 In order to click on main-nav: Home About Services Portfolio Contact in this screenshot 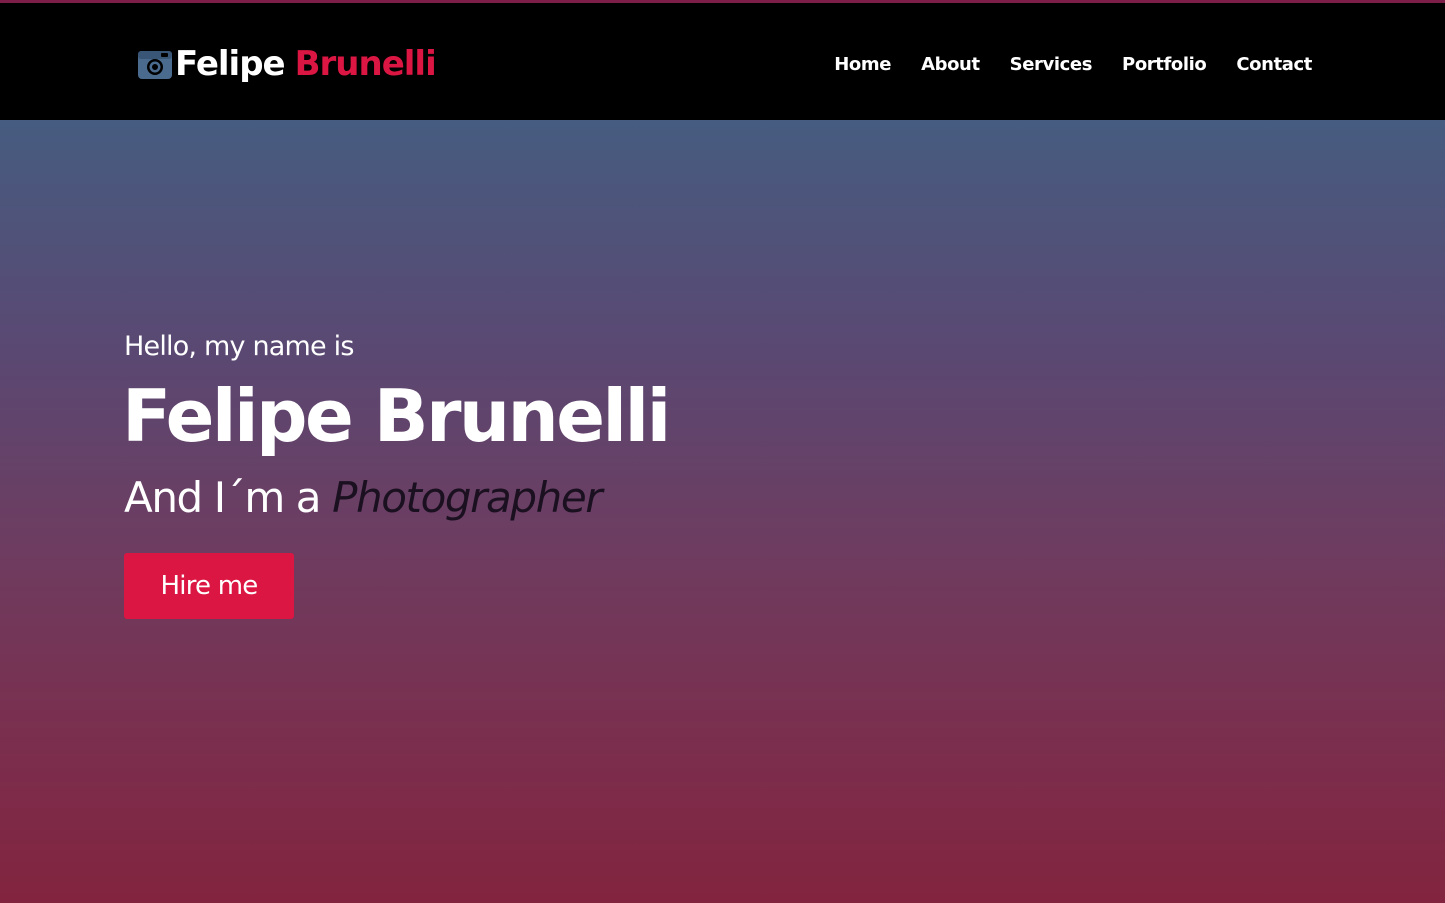, I will do `click(1073, 65)`.